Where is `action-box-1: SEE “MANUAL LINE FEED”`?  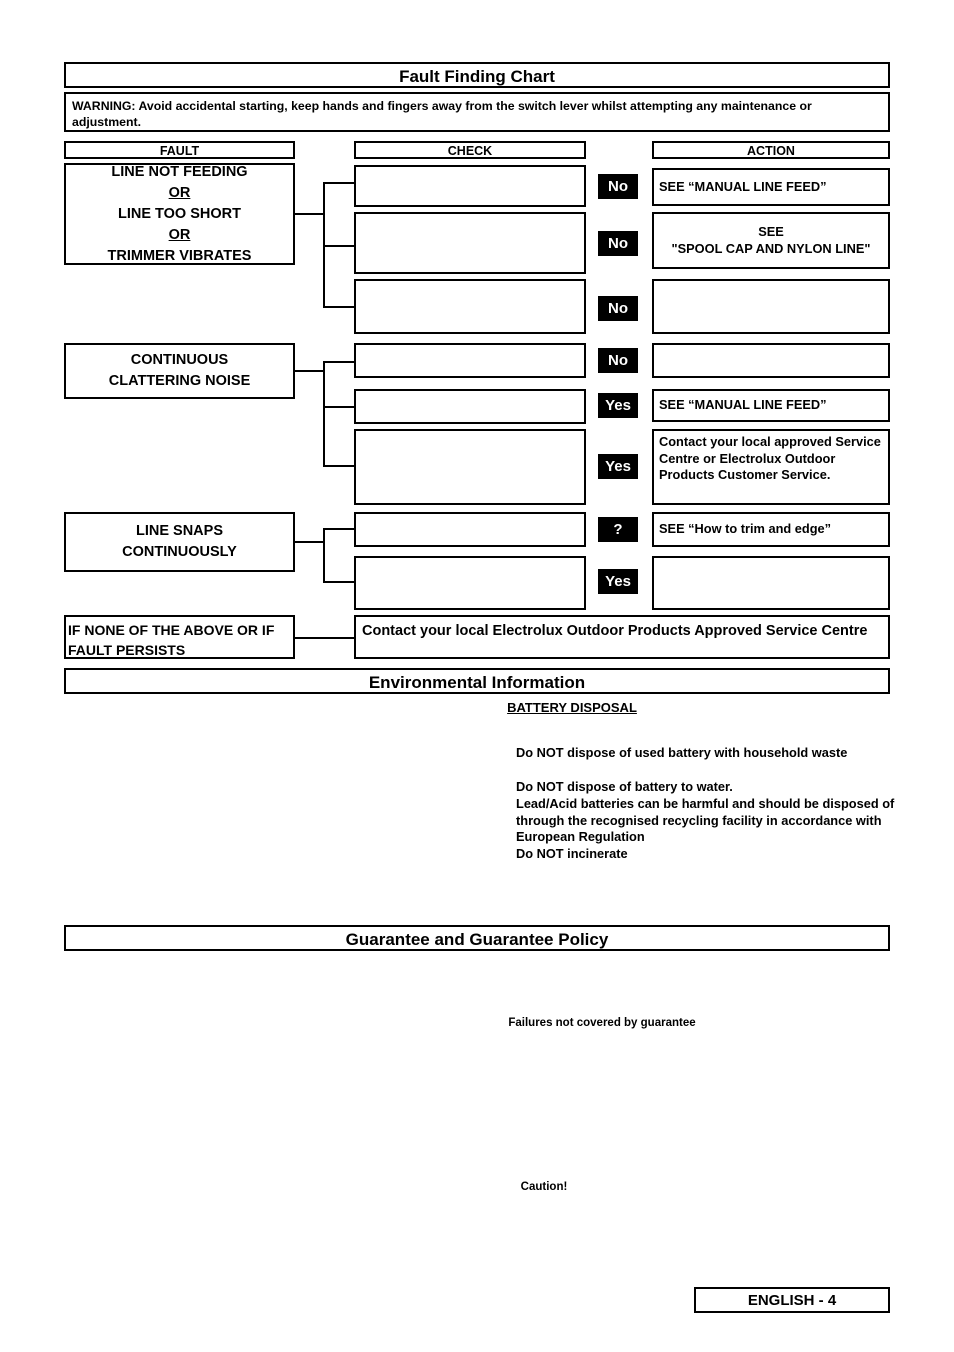 action-box-1: SEE “MANUAL LINE FEED” is located at coordinates (771, 187).